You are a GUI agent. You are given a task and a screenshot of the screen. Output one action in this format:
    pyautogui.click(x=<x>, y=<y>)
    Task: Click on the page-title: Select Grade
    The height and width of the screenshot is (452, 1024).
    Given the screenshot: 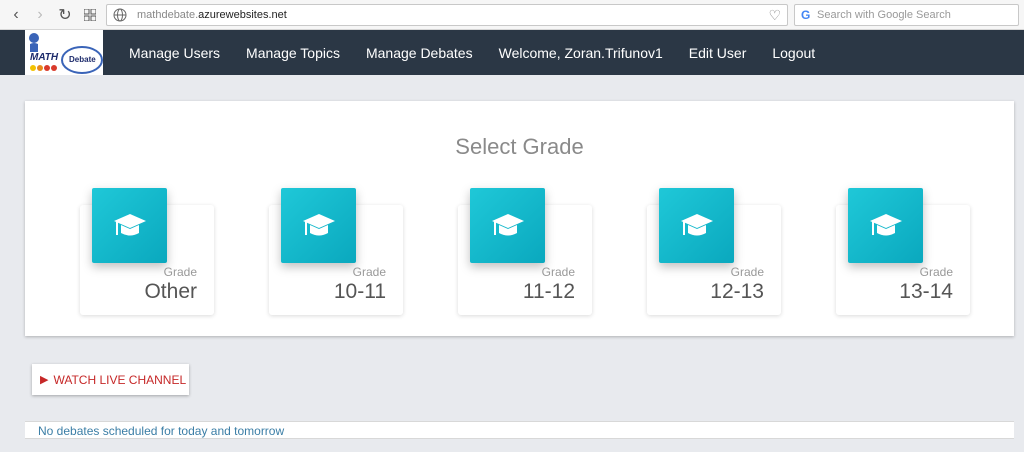 What is the action you would take?
    pyautogui.click(x=519, y=146)
    